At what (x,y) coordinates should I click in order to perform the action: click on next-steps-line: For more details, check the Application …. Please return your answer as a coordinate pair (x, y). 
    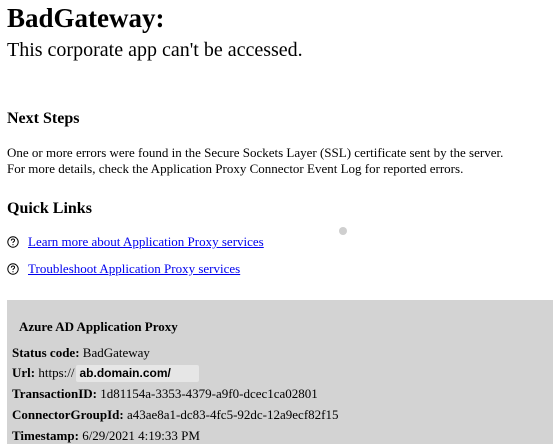
    Looking at the image, I should click on (235, 168).